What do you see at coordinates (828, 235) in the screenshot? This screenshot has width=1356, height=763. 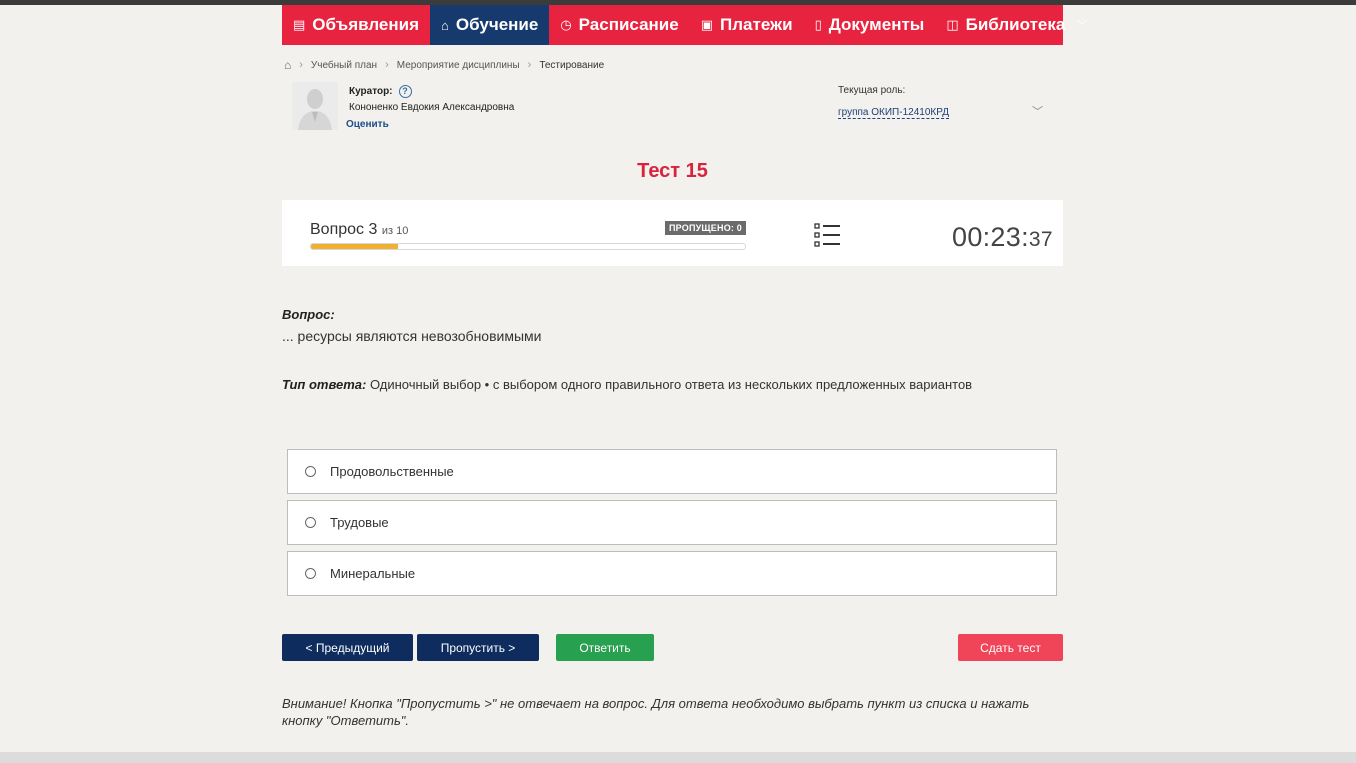 I see `question-list-icon` at bounding box center [828, 235].